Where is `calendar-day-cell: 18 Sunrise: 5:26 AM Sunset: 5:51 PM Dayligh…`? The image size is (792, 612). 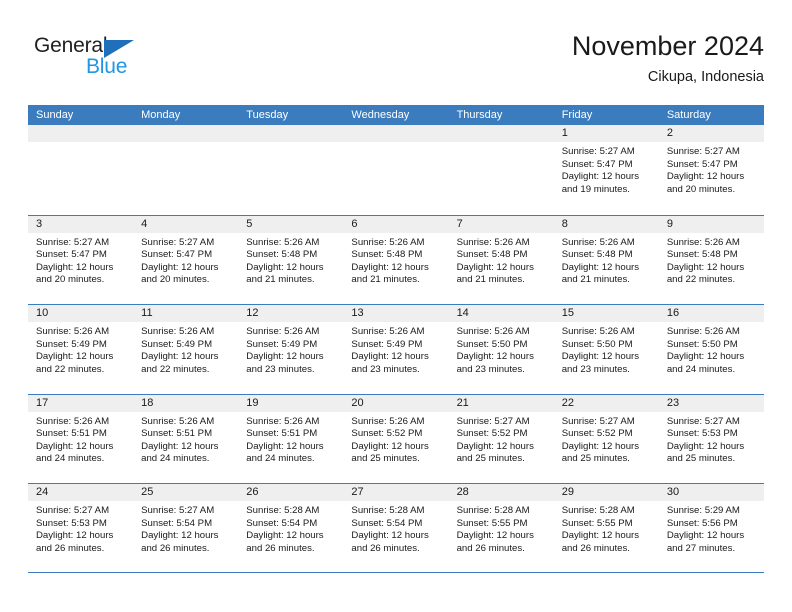 calendar-day-cell: 18 Sunrise: 5:26 AM Sunset: 5:51 PM Dayligh… is located at coordinates (186, 438).